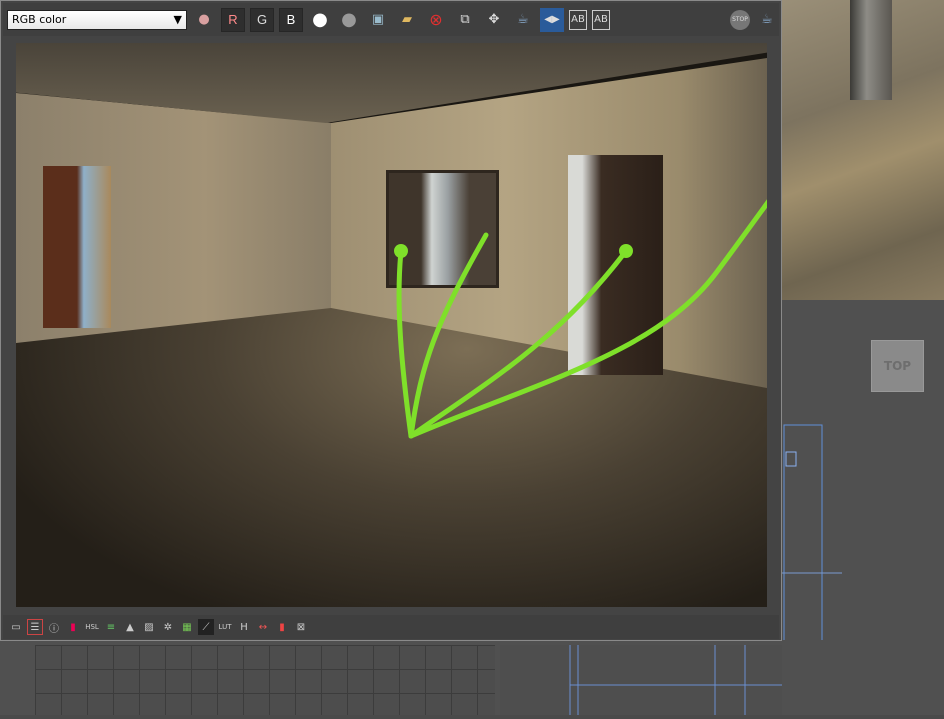 The height and width of the screenshot is (719, 944). I want to click on save-image-icon: ▣, so click(378, 20).